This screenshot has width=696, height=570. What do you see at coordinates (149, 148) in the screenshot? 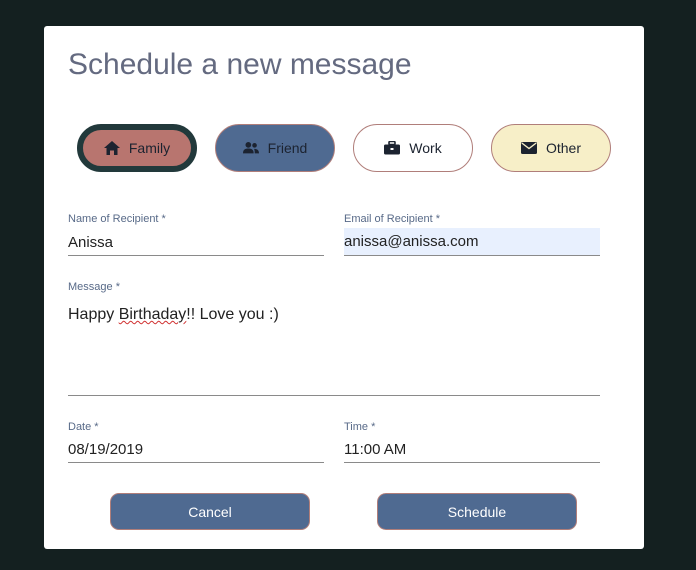
I see `category-family-label: Family` at bounding box center [149, 148].